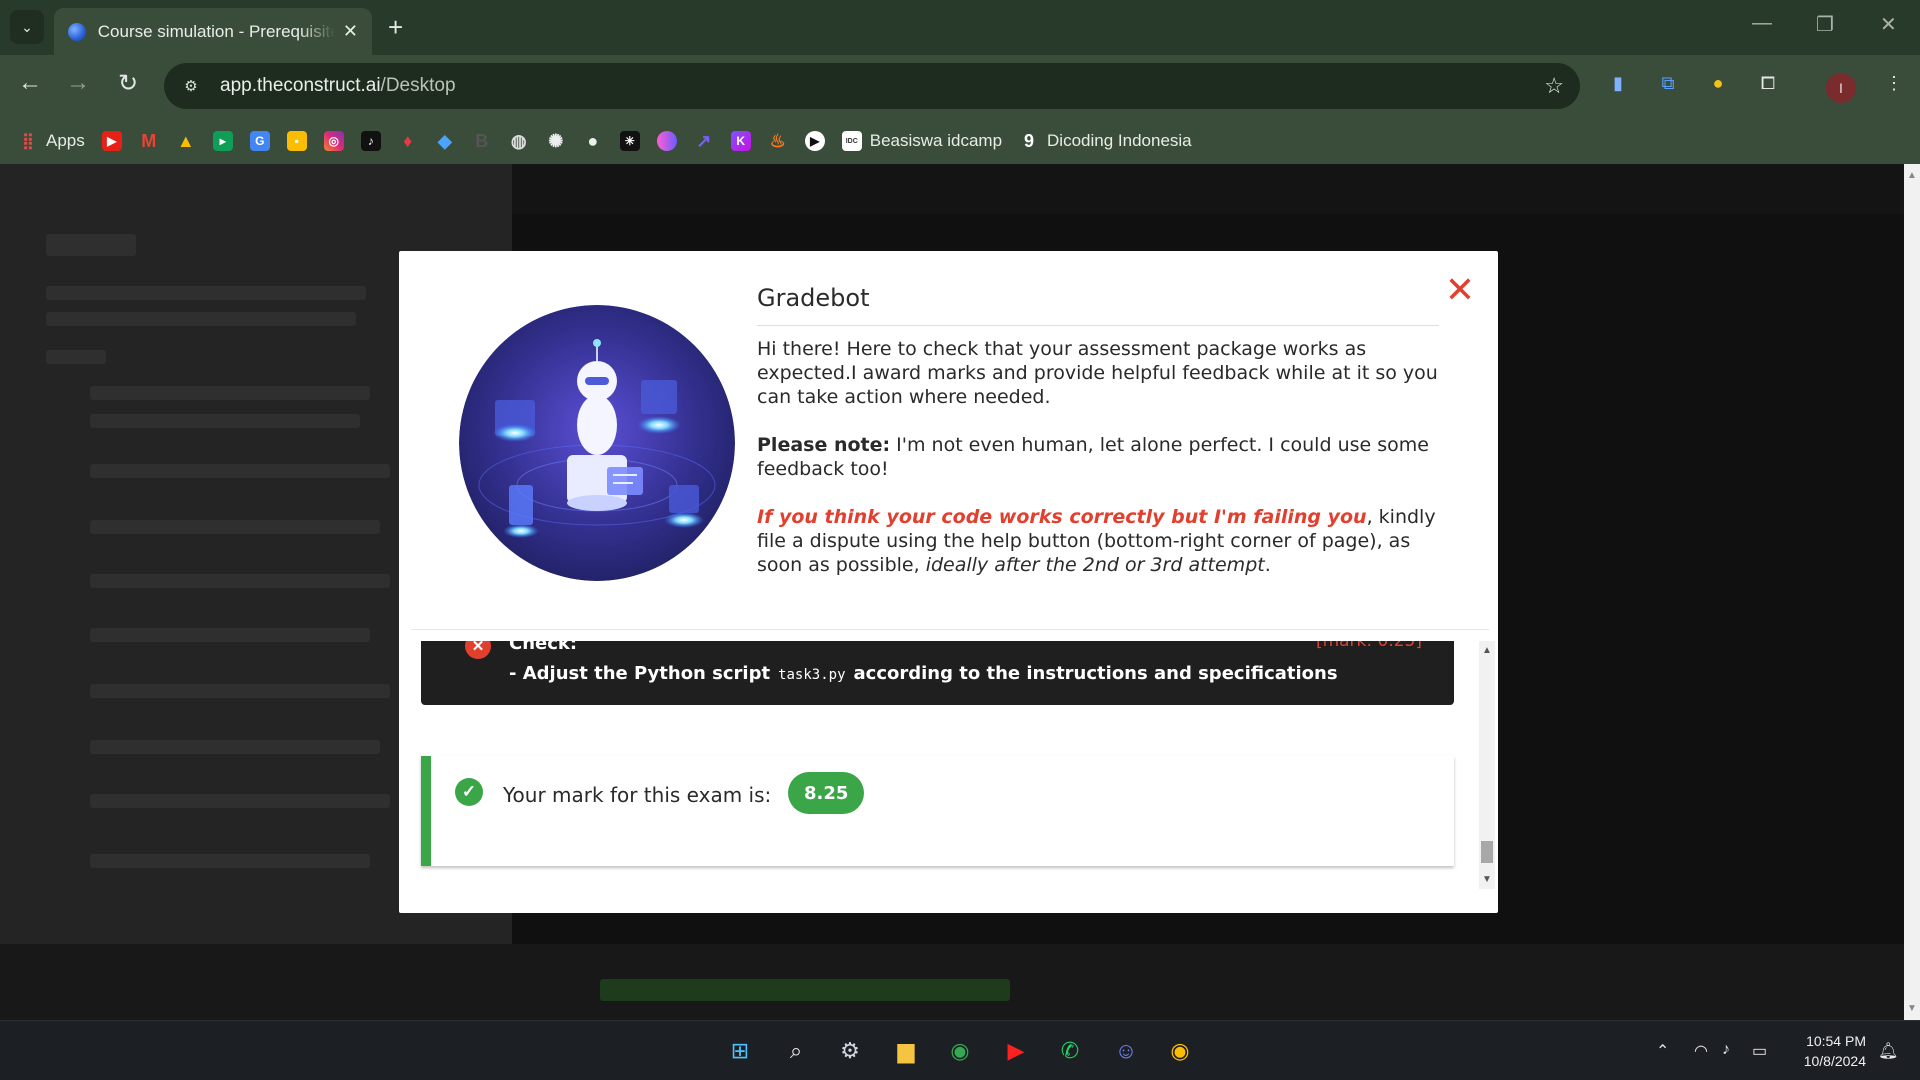 The width and height of the screenshot is (1920, 1080). Describe the element at coordinates (1836, 1041) in the screenshot. I see `clock-time: 10:54 PM` at that location.